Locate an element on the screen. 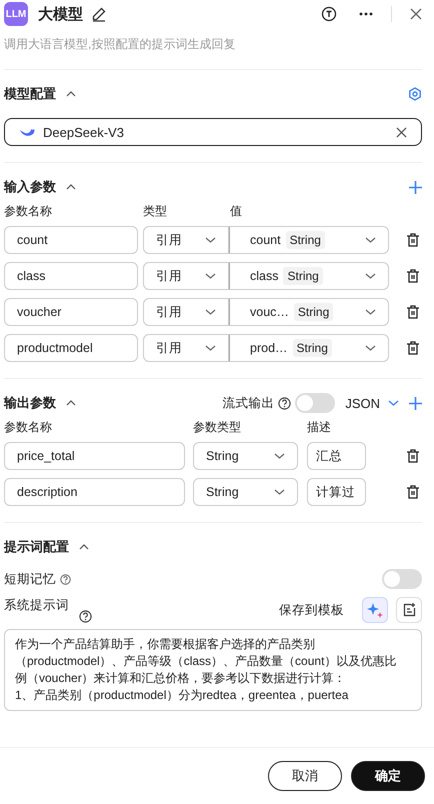 This screenshot has width=434, height=804. more-icon is located at coordinates (366, 14).